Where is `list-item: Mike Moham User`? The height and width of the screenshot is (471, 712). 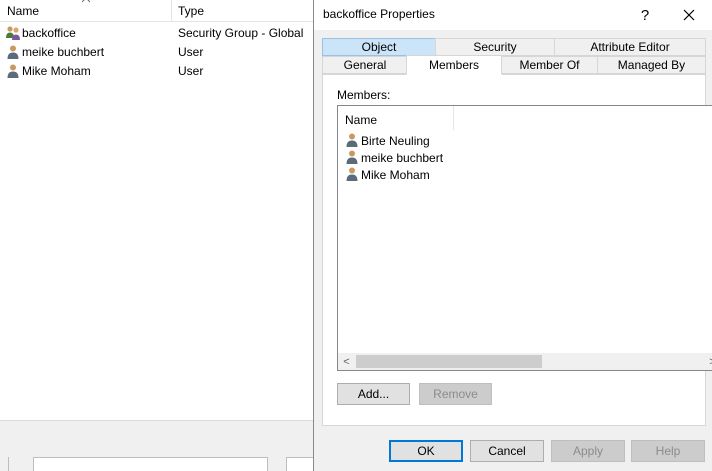 list-item: Mike Moham User is located at coordinates (157, 71).